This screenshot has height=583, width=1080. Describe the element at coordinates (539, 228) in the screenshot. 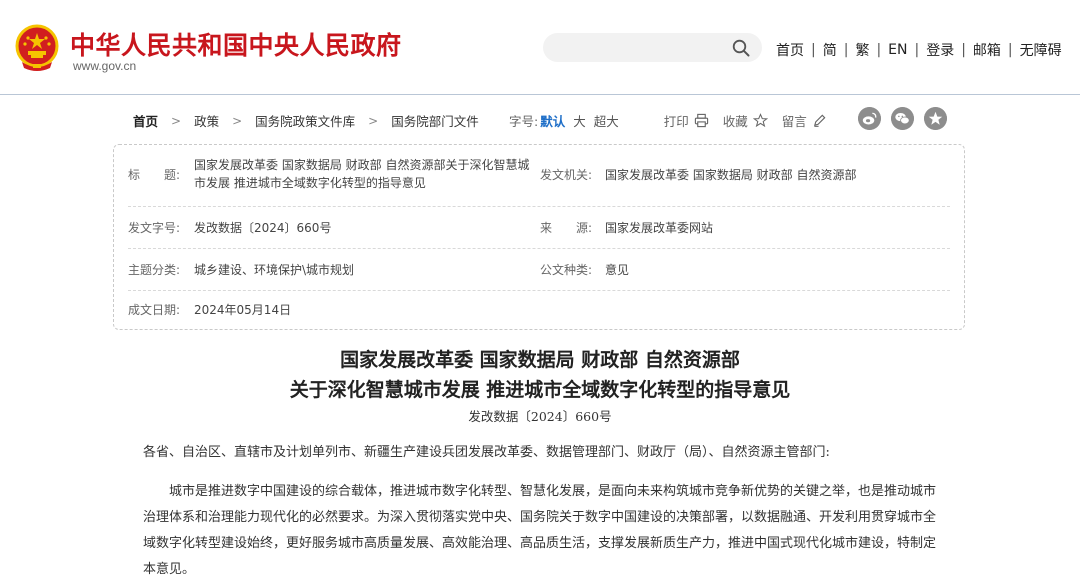

I see `info-row-docno: 发文字号: 发改数据〔2024〕660号 来 源: 国家发展改革委网站` at that location.